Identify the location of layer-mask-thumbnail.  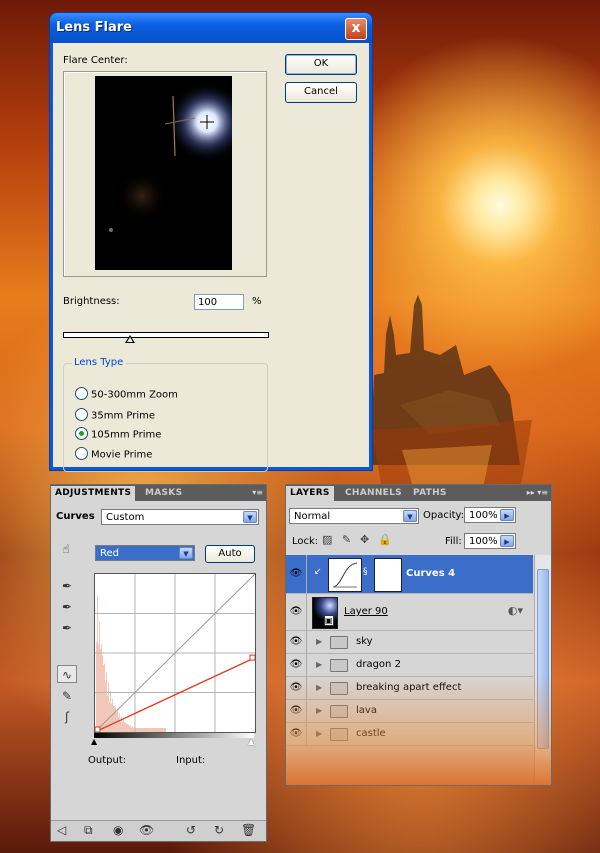
(388, 575).